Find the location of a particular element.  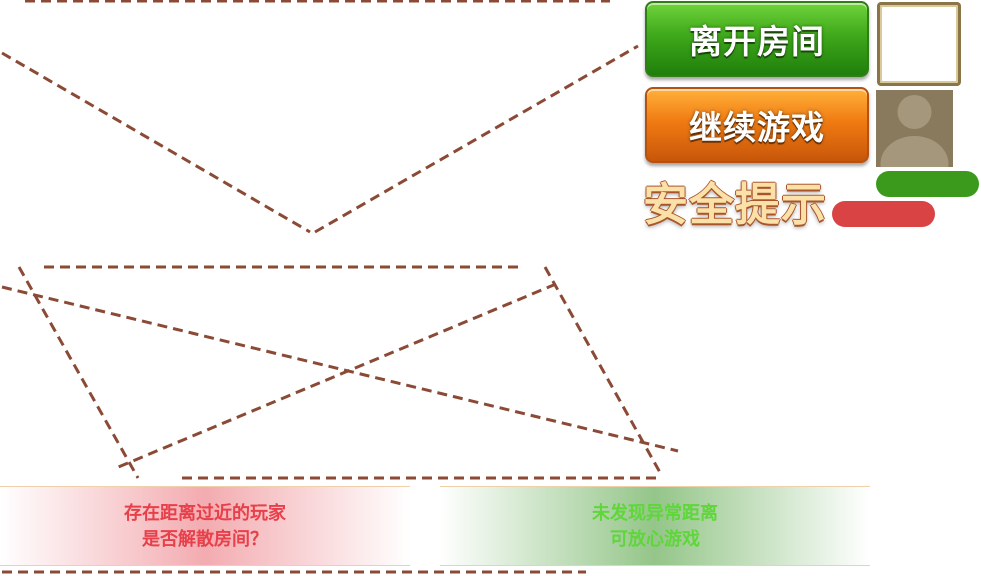

default-user-icon is located at coordinates (914, 131).